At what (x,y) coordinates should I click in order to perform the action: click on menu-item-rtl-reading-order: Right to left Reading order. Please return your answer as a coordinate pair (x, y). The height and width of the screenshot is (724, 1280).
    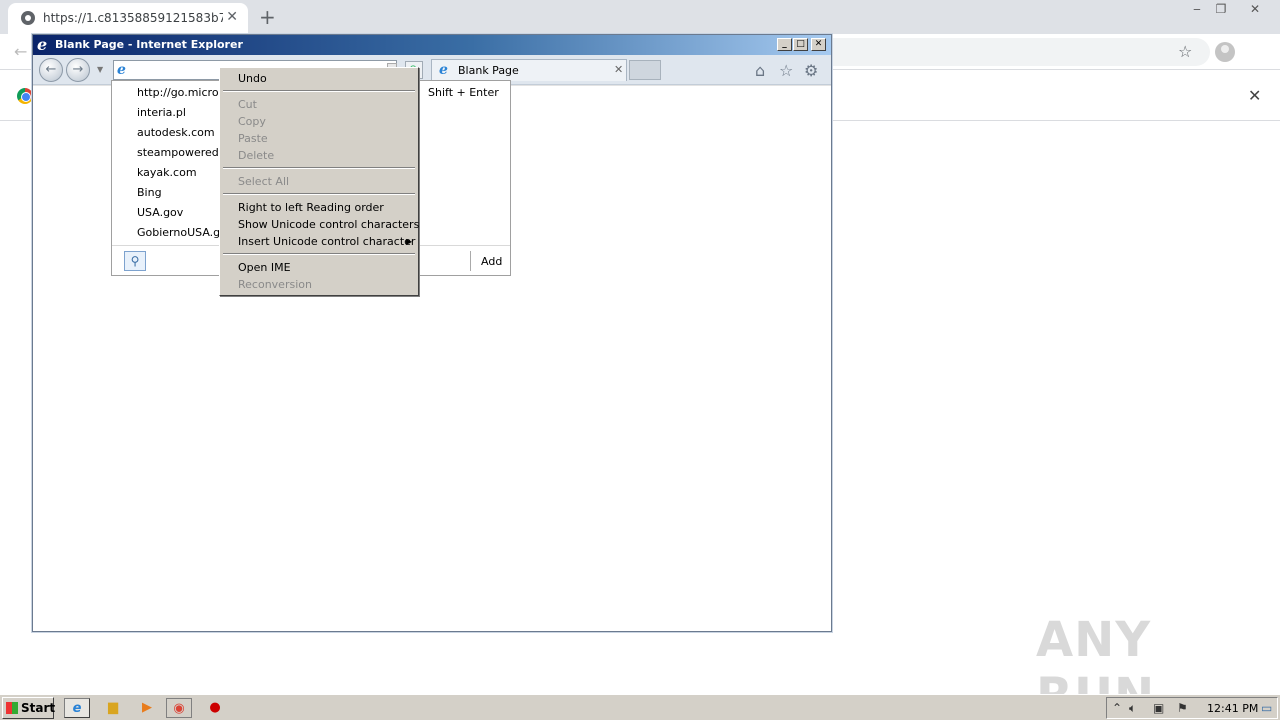
    Looking at the image, I should click on (311, 207).